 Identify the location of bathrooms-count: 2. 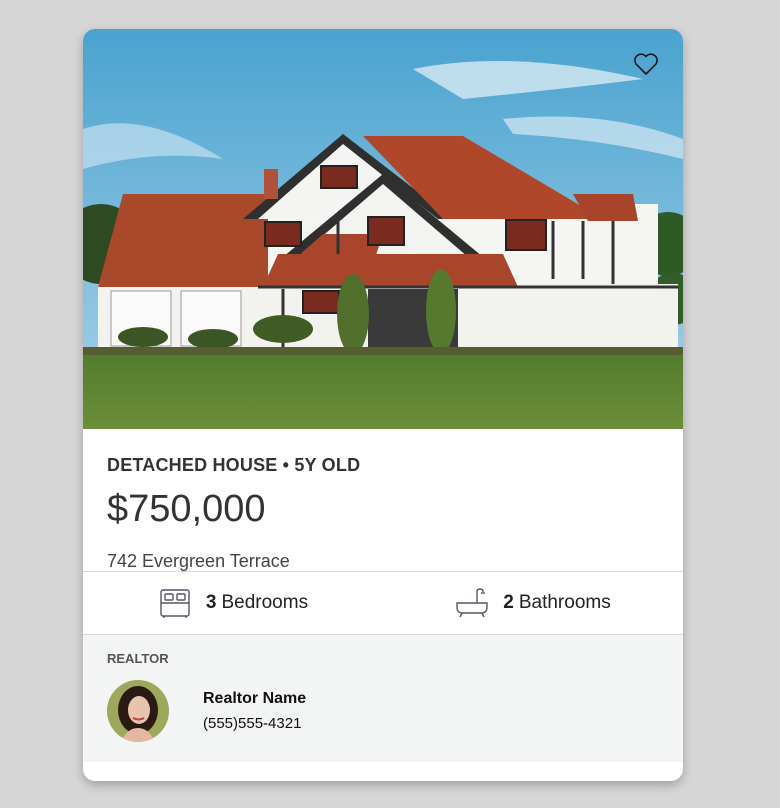
(508, 602).